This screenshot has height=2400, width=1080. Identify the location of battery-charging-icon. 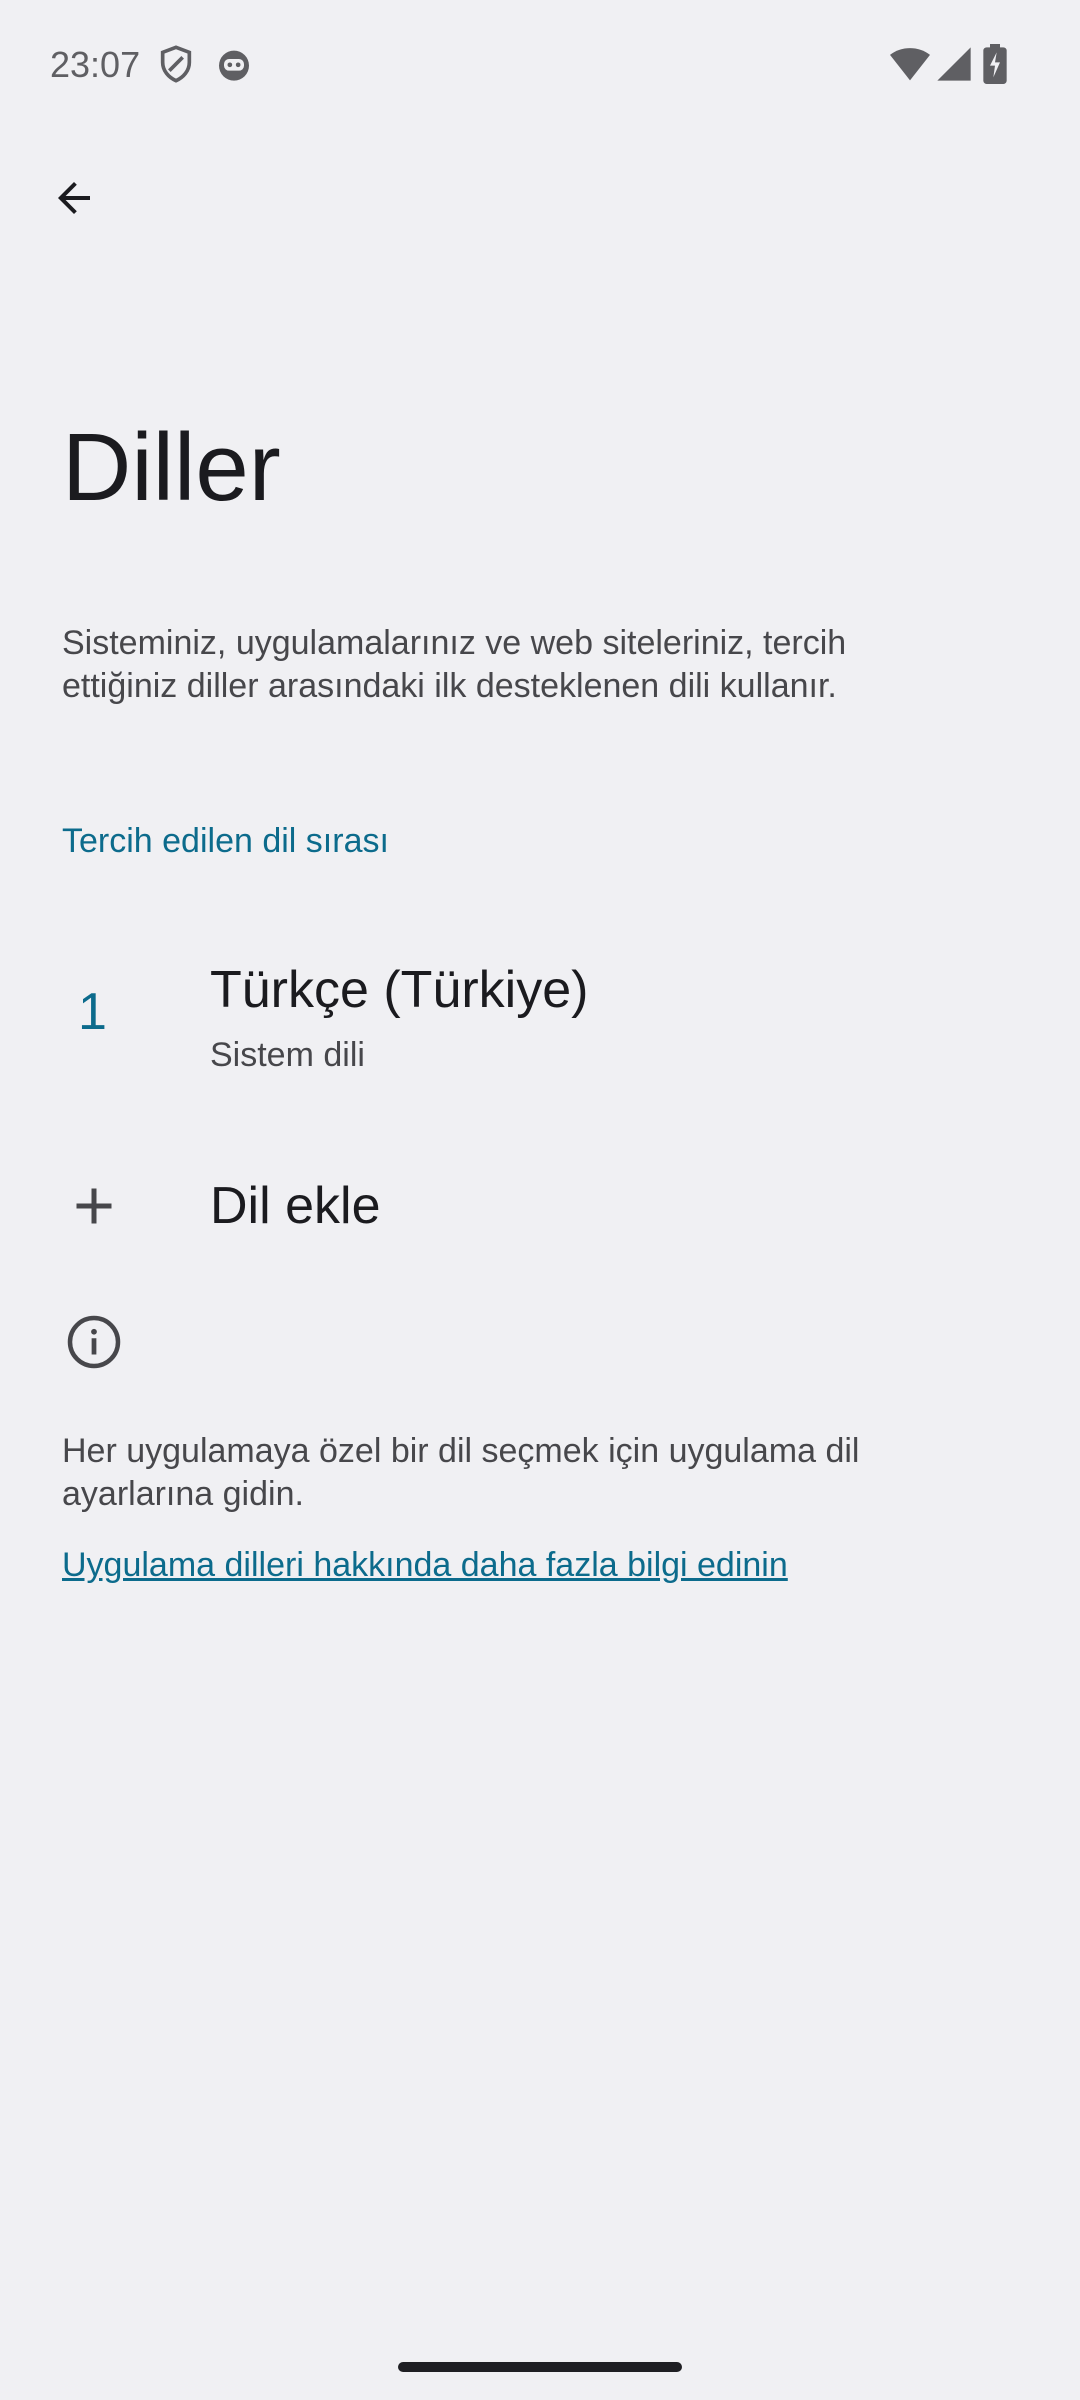
(995, 64).